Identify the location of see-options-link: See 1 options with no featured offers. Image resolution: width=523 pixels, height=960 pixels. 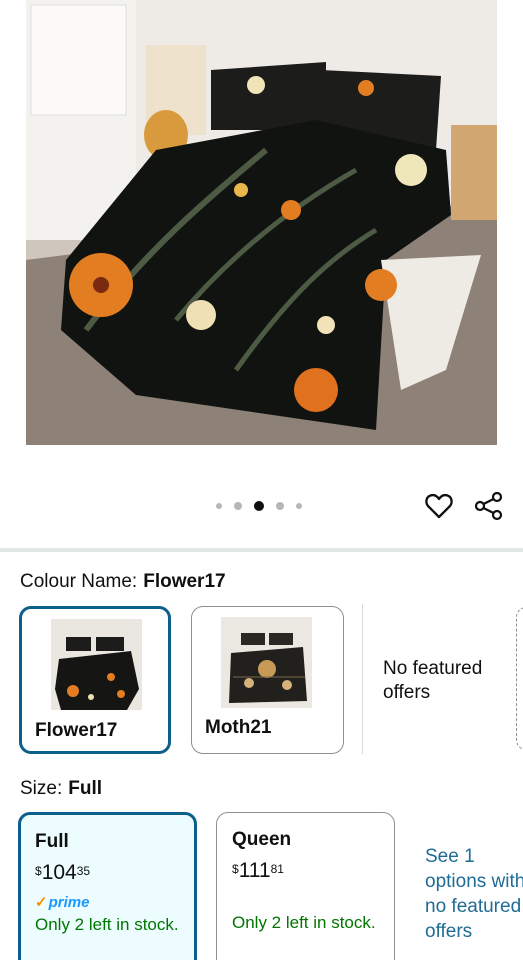
(474, 894).